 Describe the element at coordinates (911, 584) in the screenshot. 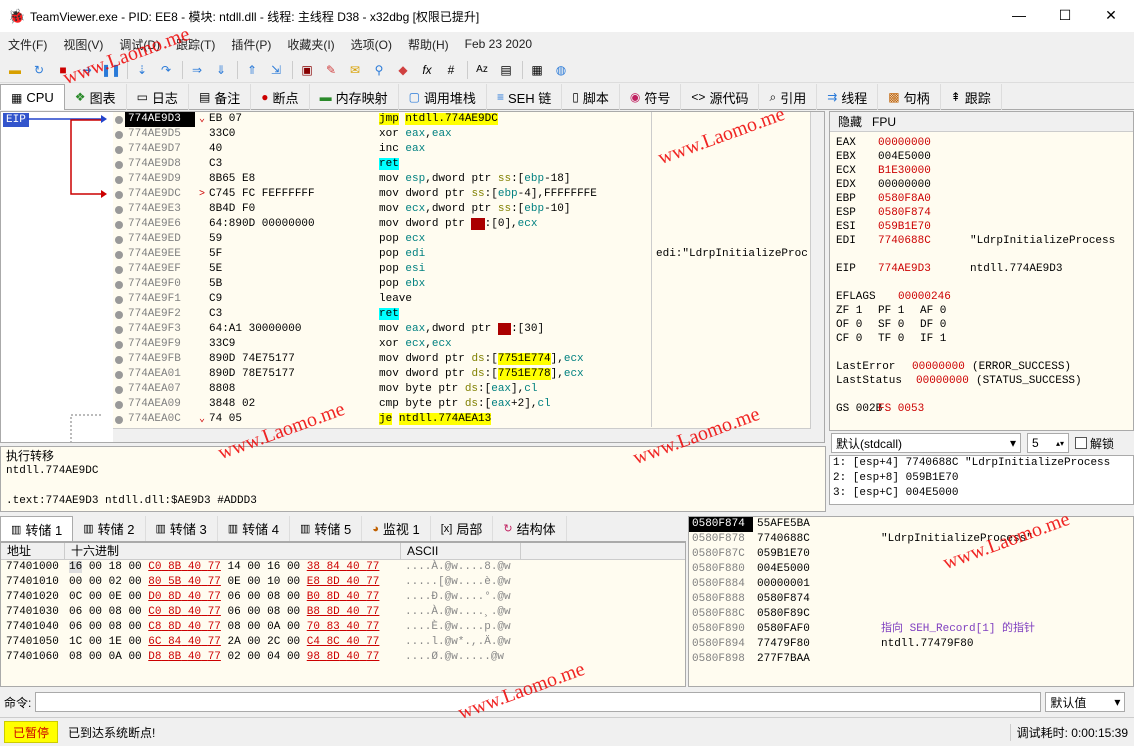

I see `stack-row: 0580F884 00000001` at that location.